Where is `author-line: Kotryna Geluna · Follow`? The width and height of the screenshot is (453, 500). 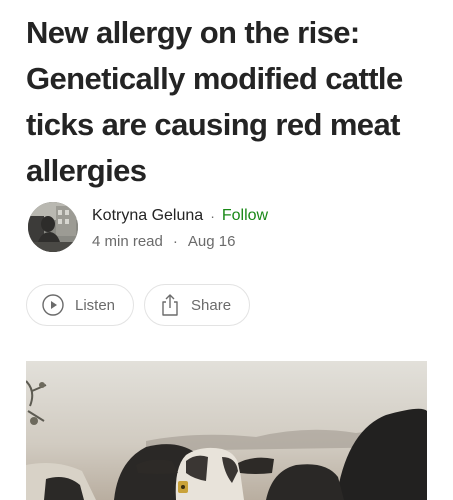 author-line: Kotryna Geluna · Follow is located at coordinates (180, 216).